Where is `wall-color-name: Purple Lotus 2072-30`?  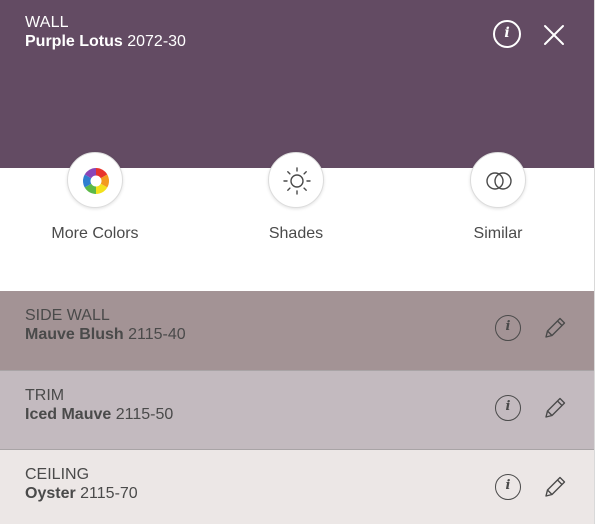 wall-color-name: Purple Lotus 2072-30 is located at coordinates (105, 41).